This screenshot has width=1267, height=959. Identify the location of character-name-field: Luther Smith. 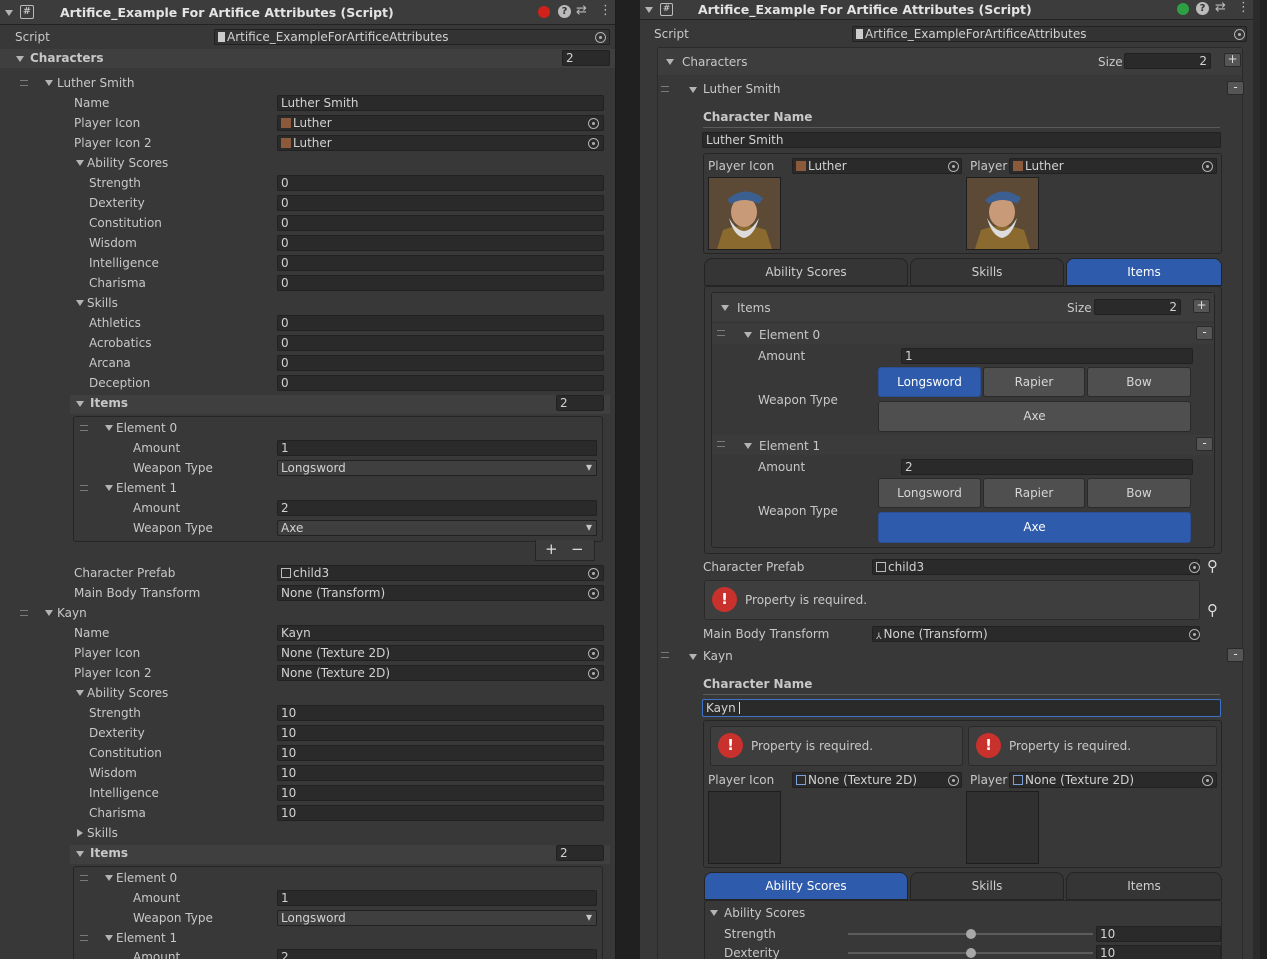
(961, 140).